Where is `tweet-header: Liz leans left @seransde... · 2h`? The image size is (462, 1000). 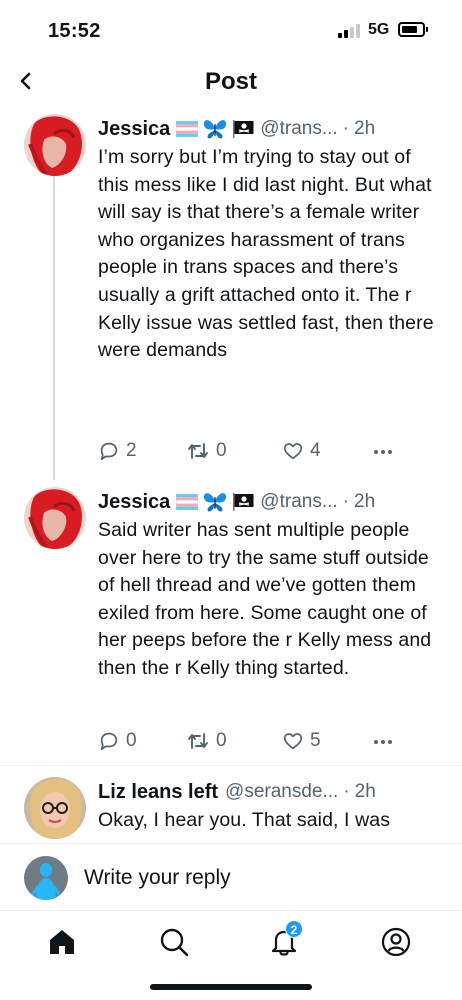
tweet-header: Liz leans left @seransde... · 2h is located at coordinates (270, 792).